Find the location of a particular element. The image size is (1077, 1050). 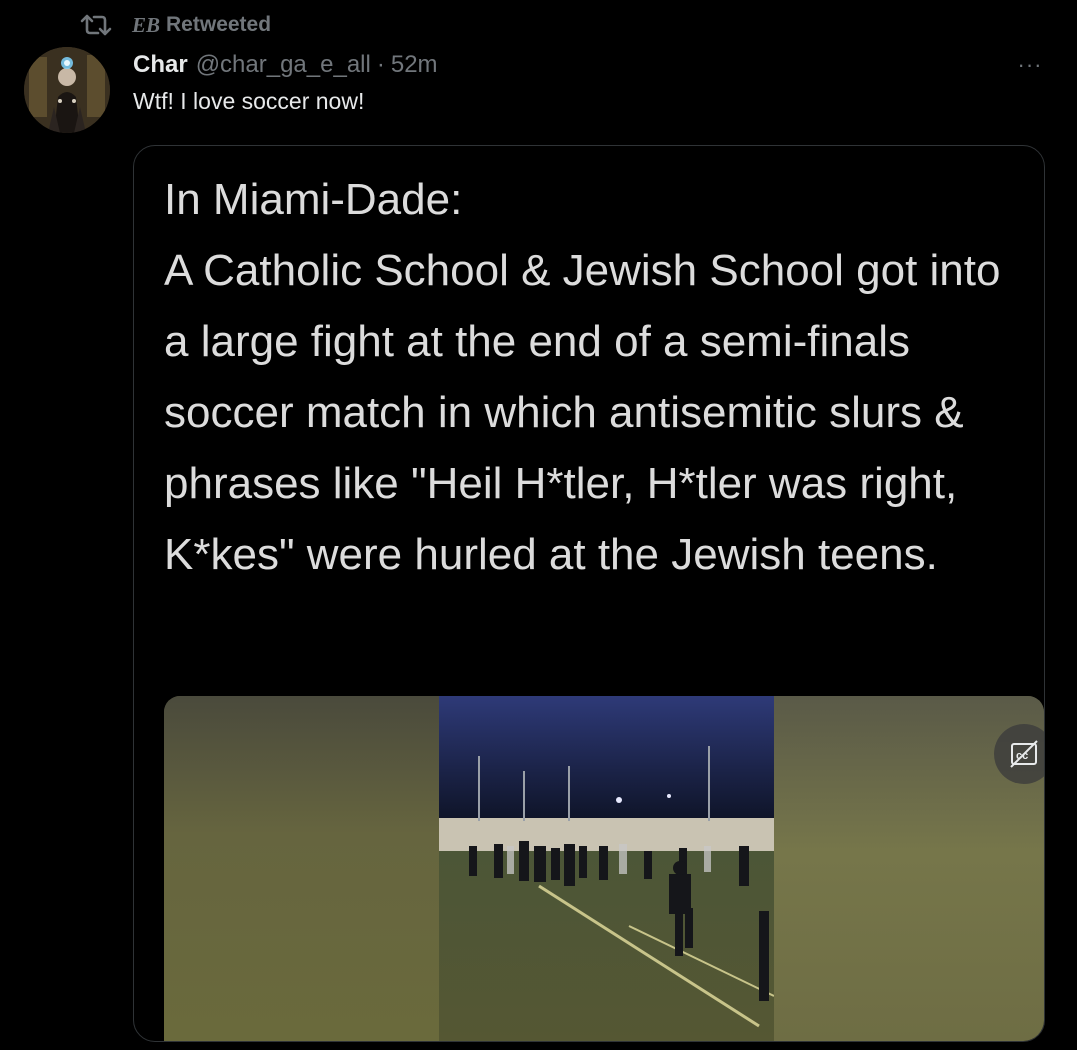

closed-captions-off-icon: cc is located at coordinates (1024, 754).